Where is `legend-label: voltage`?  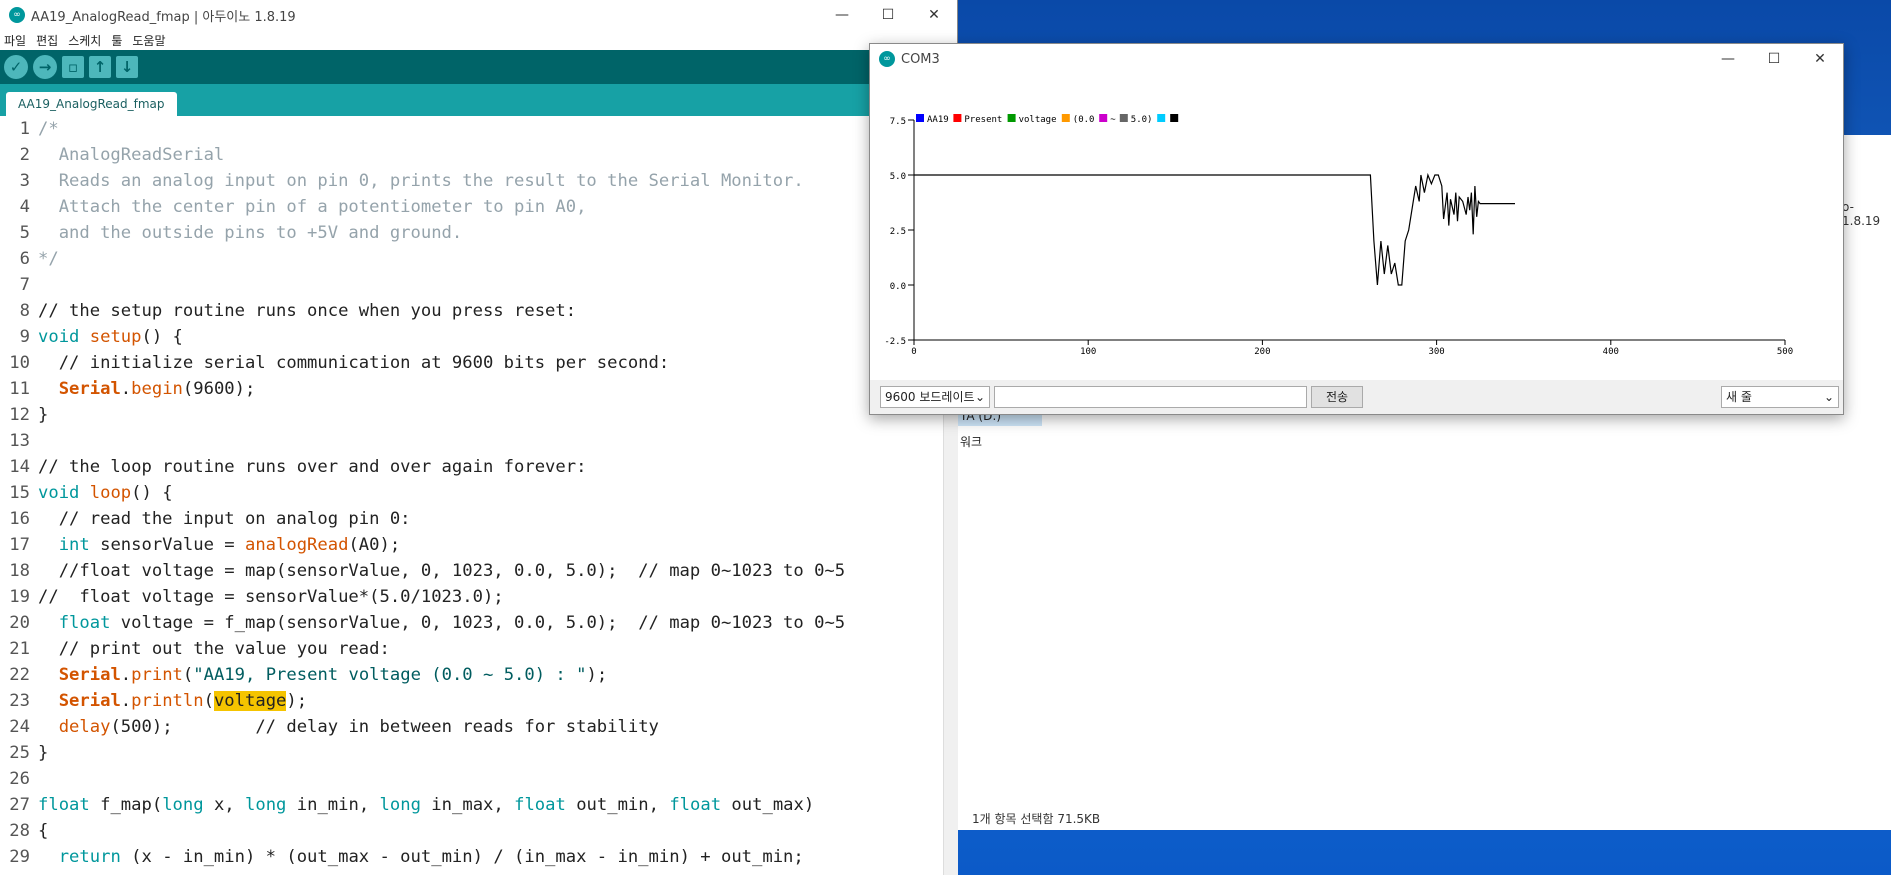
legend-label: voltage is located at coordinates (1038, 120).